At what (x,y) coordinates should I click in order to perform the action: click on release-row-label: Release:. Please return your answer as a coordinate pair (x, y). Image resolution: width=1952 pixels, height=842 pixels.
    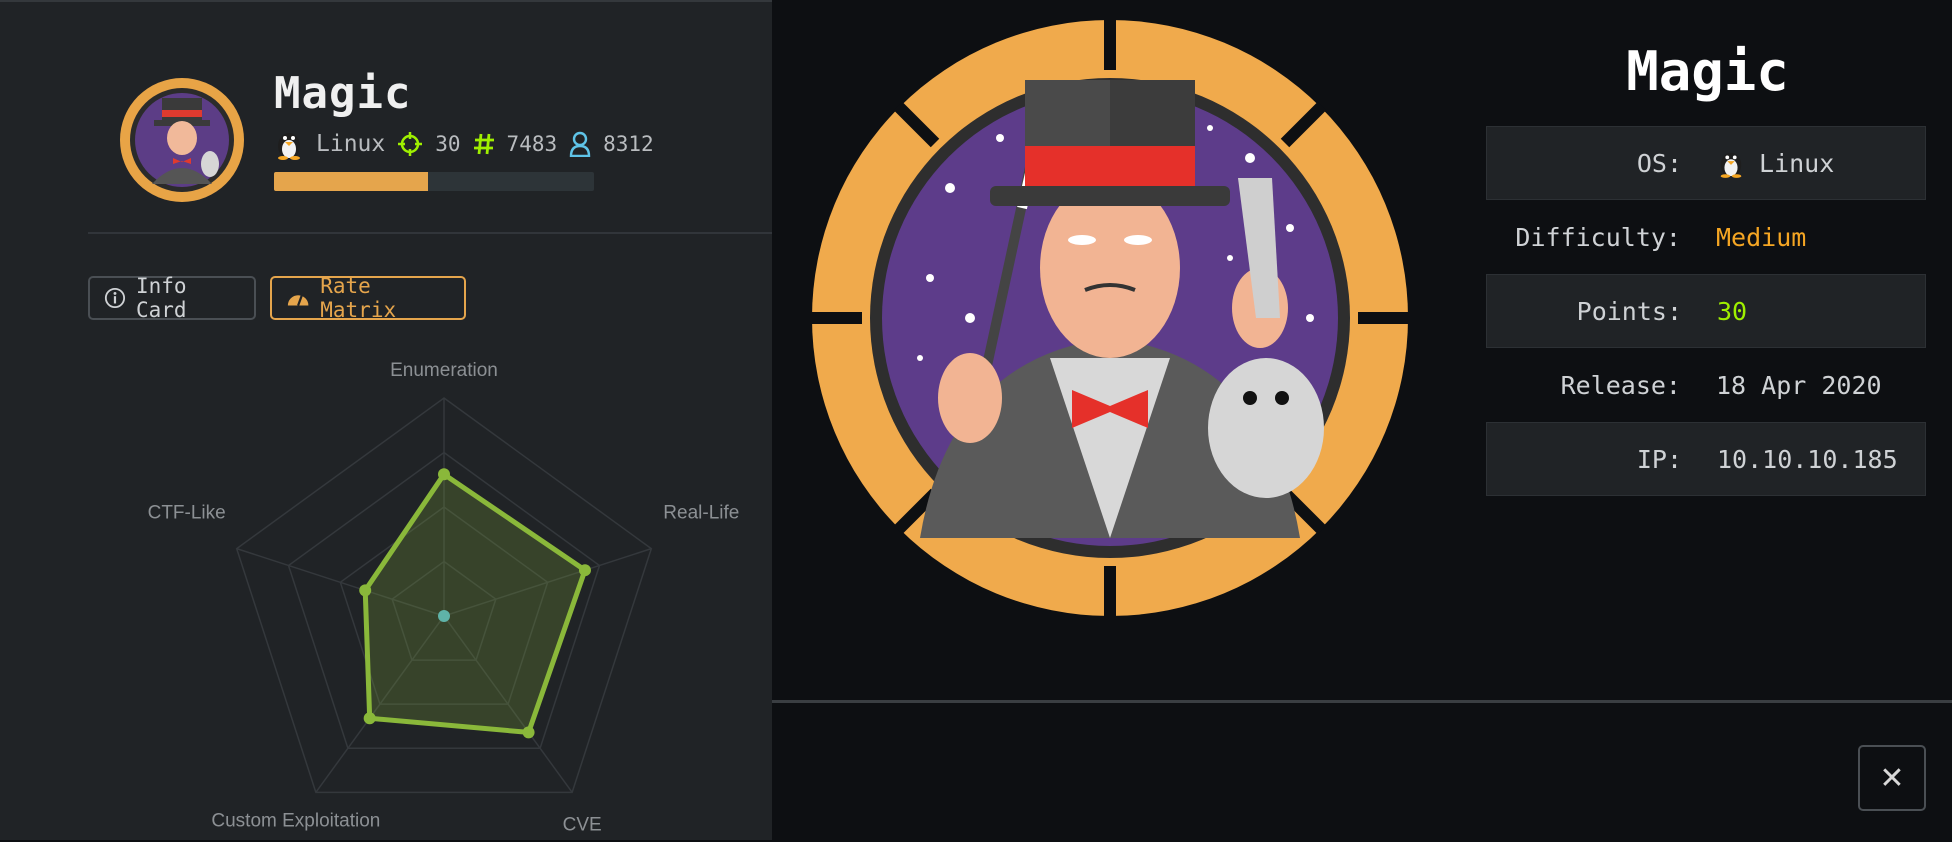
    Looking at the image, I should click on (1620, 385).